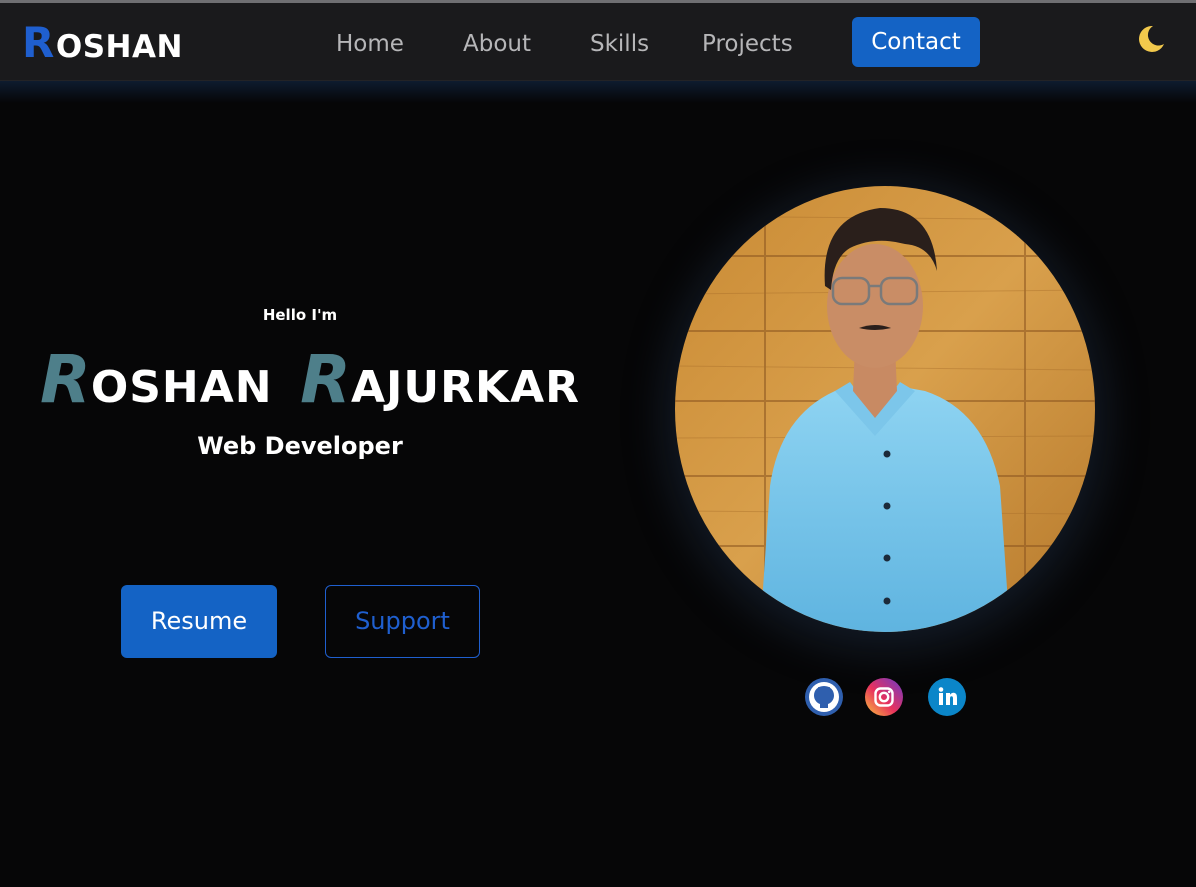  I want to click on resume-button: Resume, so click(199, 621).